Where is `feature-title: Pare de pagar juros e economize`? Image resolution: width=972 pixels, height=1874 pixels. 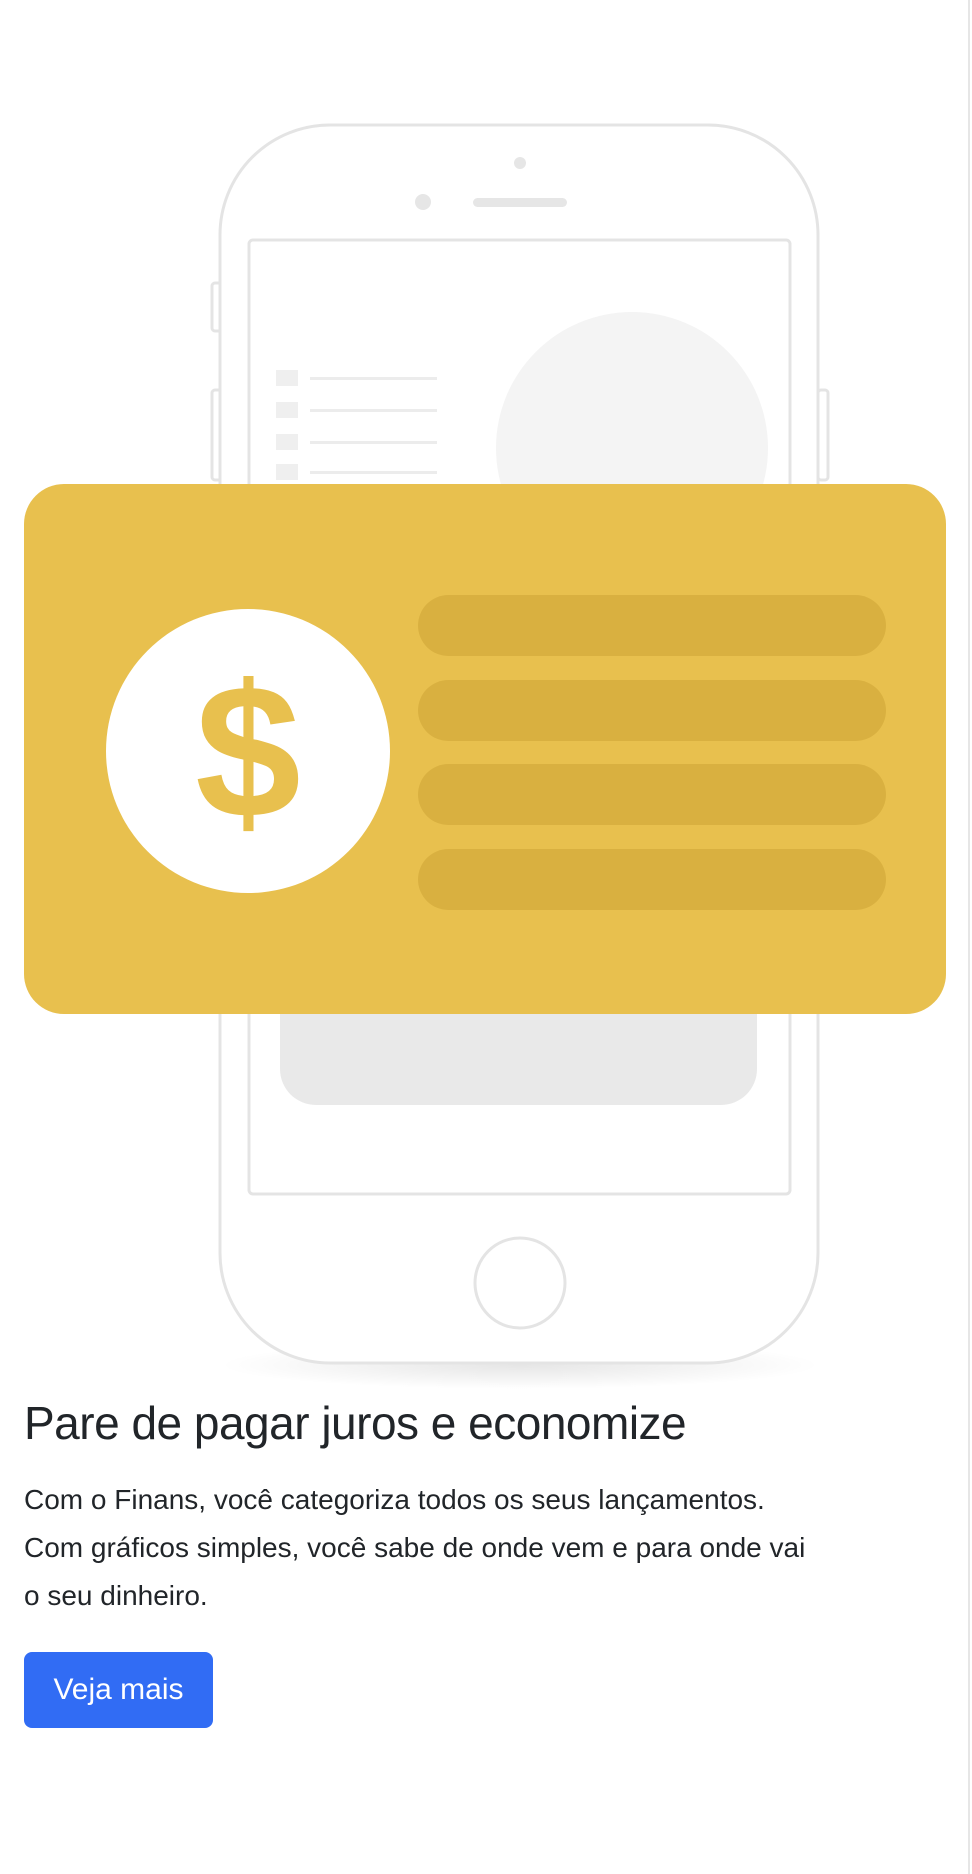
feature-title: Pare de pagar juros e economize is located at coordinates (355, 1423).